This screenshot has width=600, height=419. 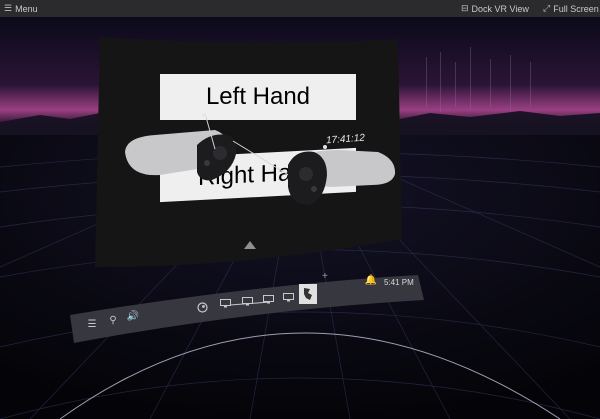 What do you see at coordinates (202, 307) in the screenshot?
I see `steam-icon` at bounding box center [202, 307].